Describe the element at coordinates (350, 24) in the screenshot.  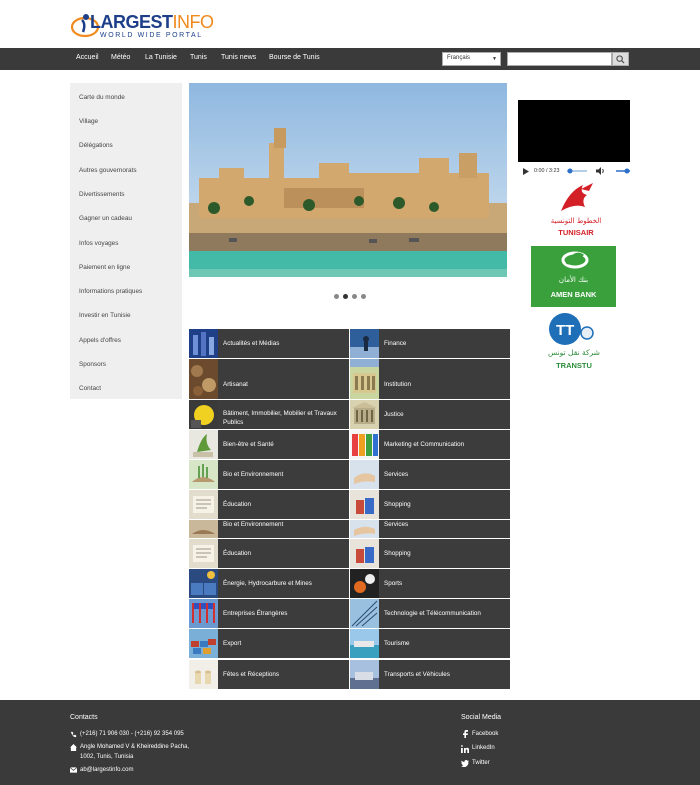
I see `header: LARGESTINFO WORLD WIDE PORTAL` at that location.